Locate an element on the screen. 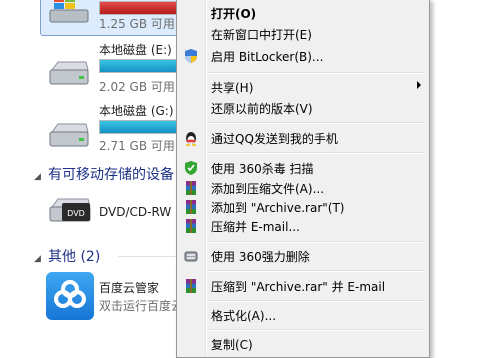 The image size is (492, 358). baidu-app-name: 百度云管家 is located at coordinates (129, 287).